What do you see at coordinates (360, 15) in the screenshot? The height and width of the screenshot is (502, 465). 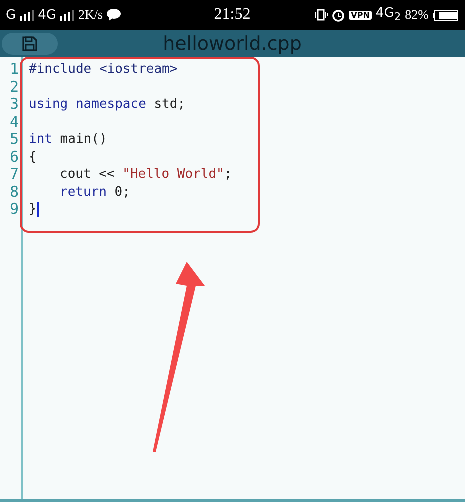 I see `vpn-badge: VPN` at bounding box center [360, 15].